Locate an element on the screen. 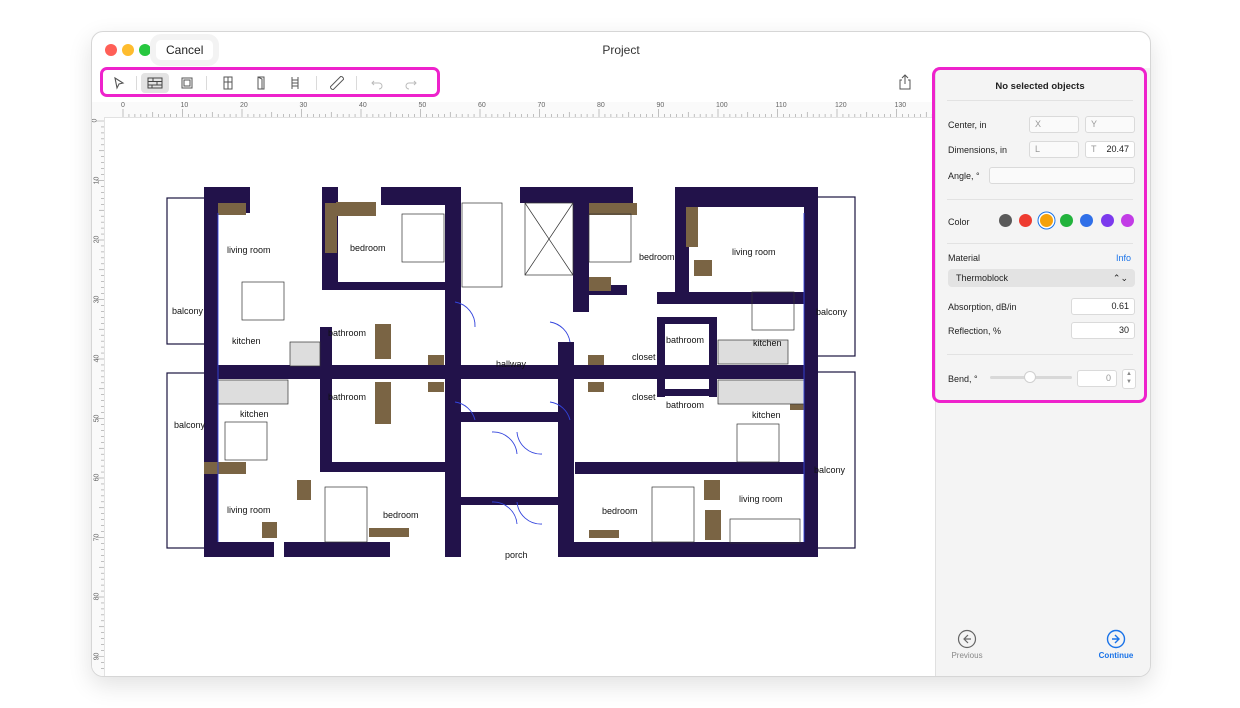  arrow-left-circle-icon is located at coordinates (967, 639).